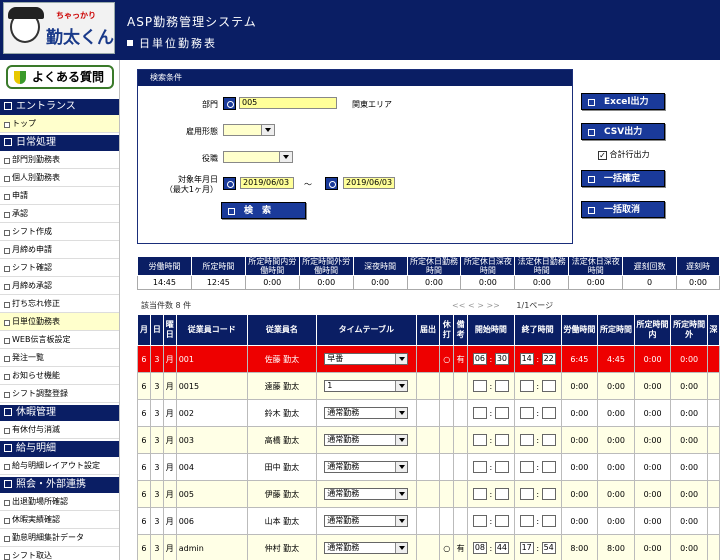  I want to click on sidebar-item: お知らせ機能, so click(59, 376).